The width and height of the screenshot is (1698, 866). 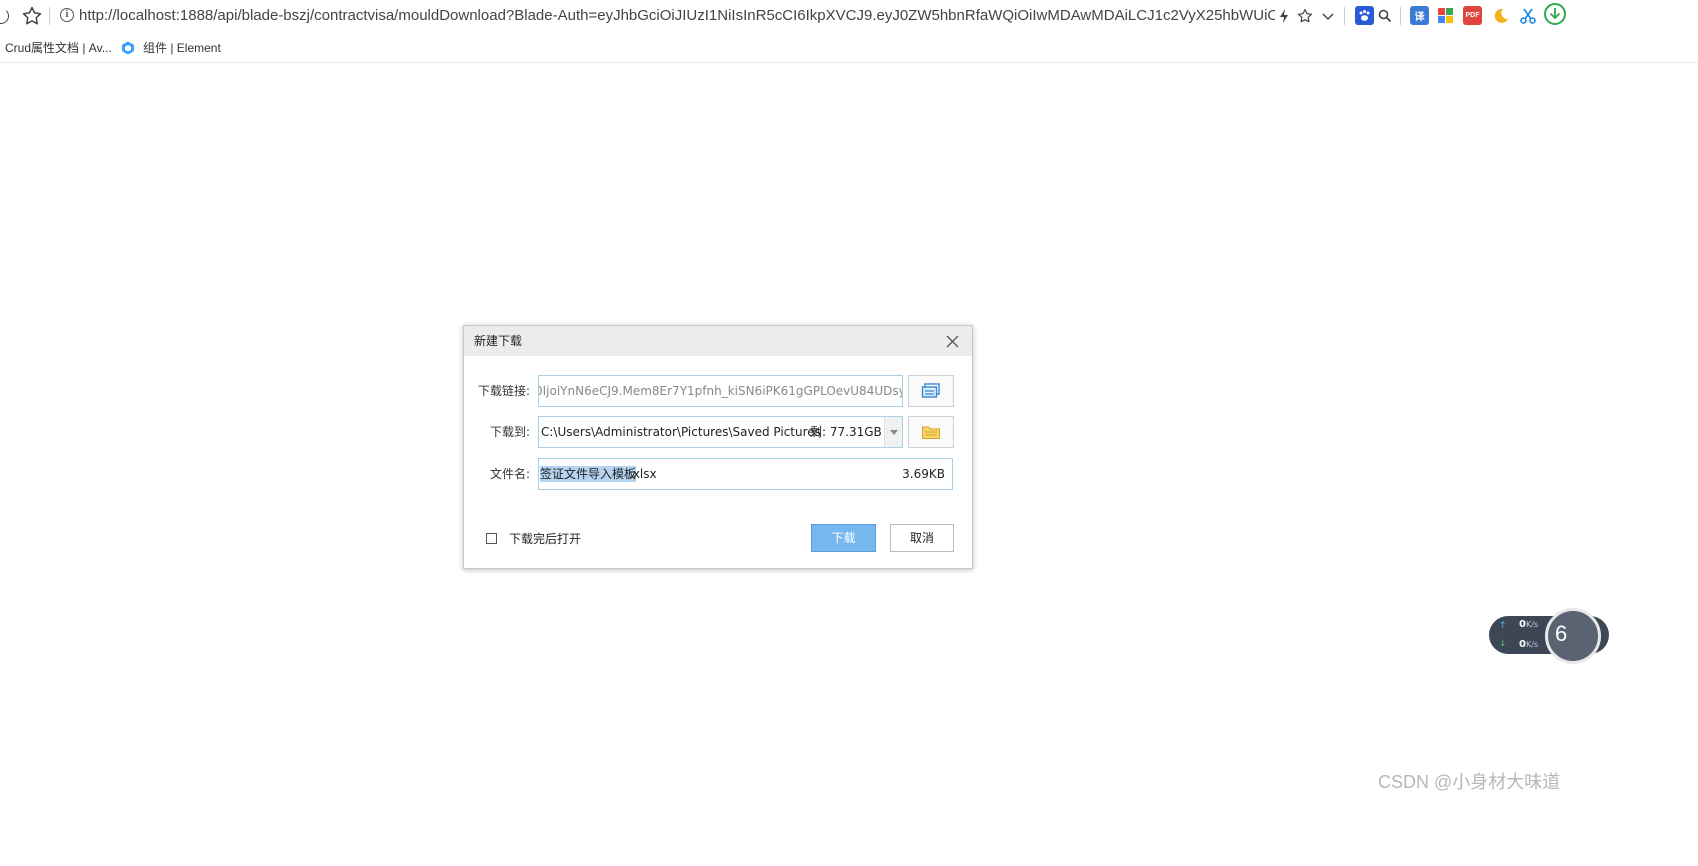 What do you see at coordinates (545, 539) in the screenshot?
I see `open-after-download-label: 下载完后打开` at bounding box center [545, 539].